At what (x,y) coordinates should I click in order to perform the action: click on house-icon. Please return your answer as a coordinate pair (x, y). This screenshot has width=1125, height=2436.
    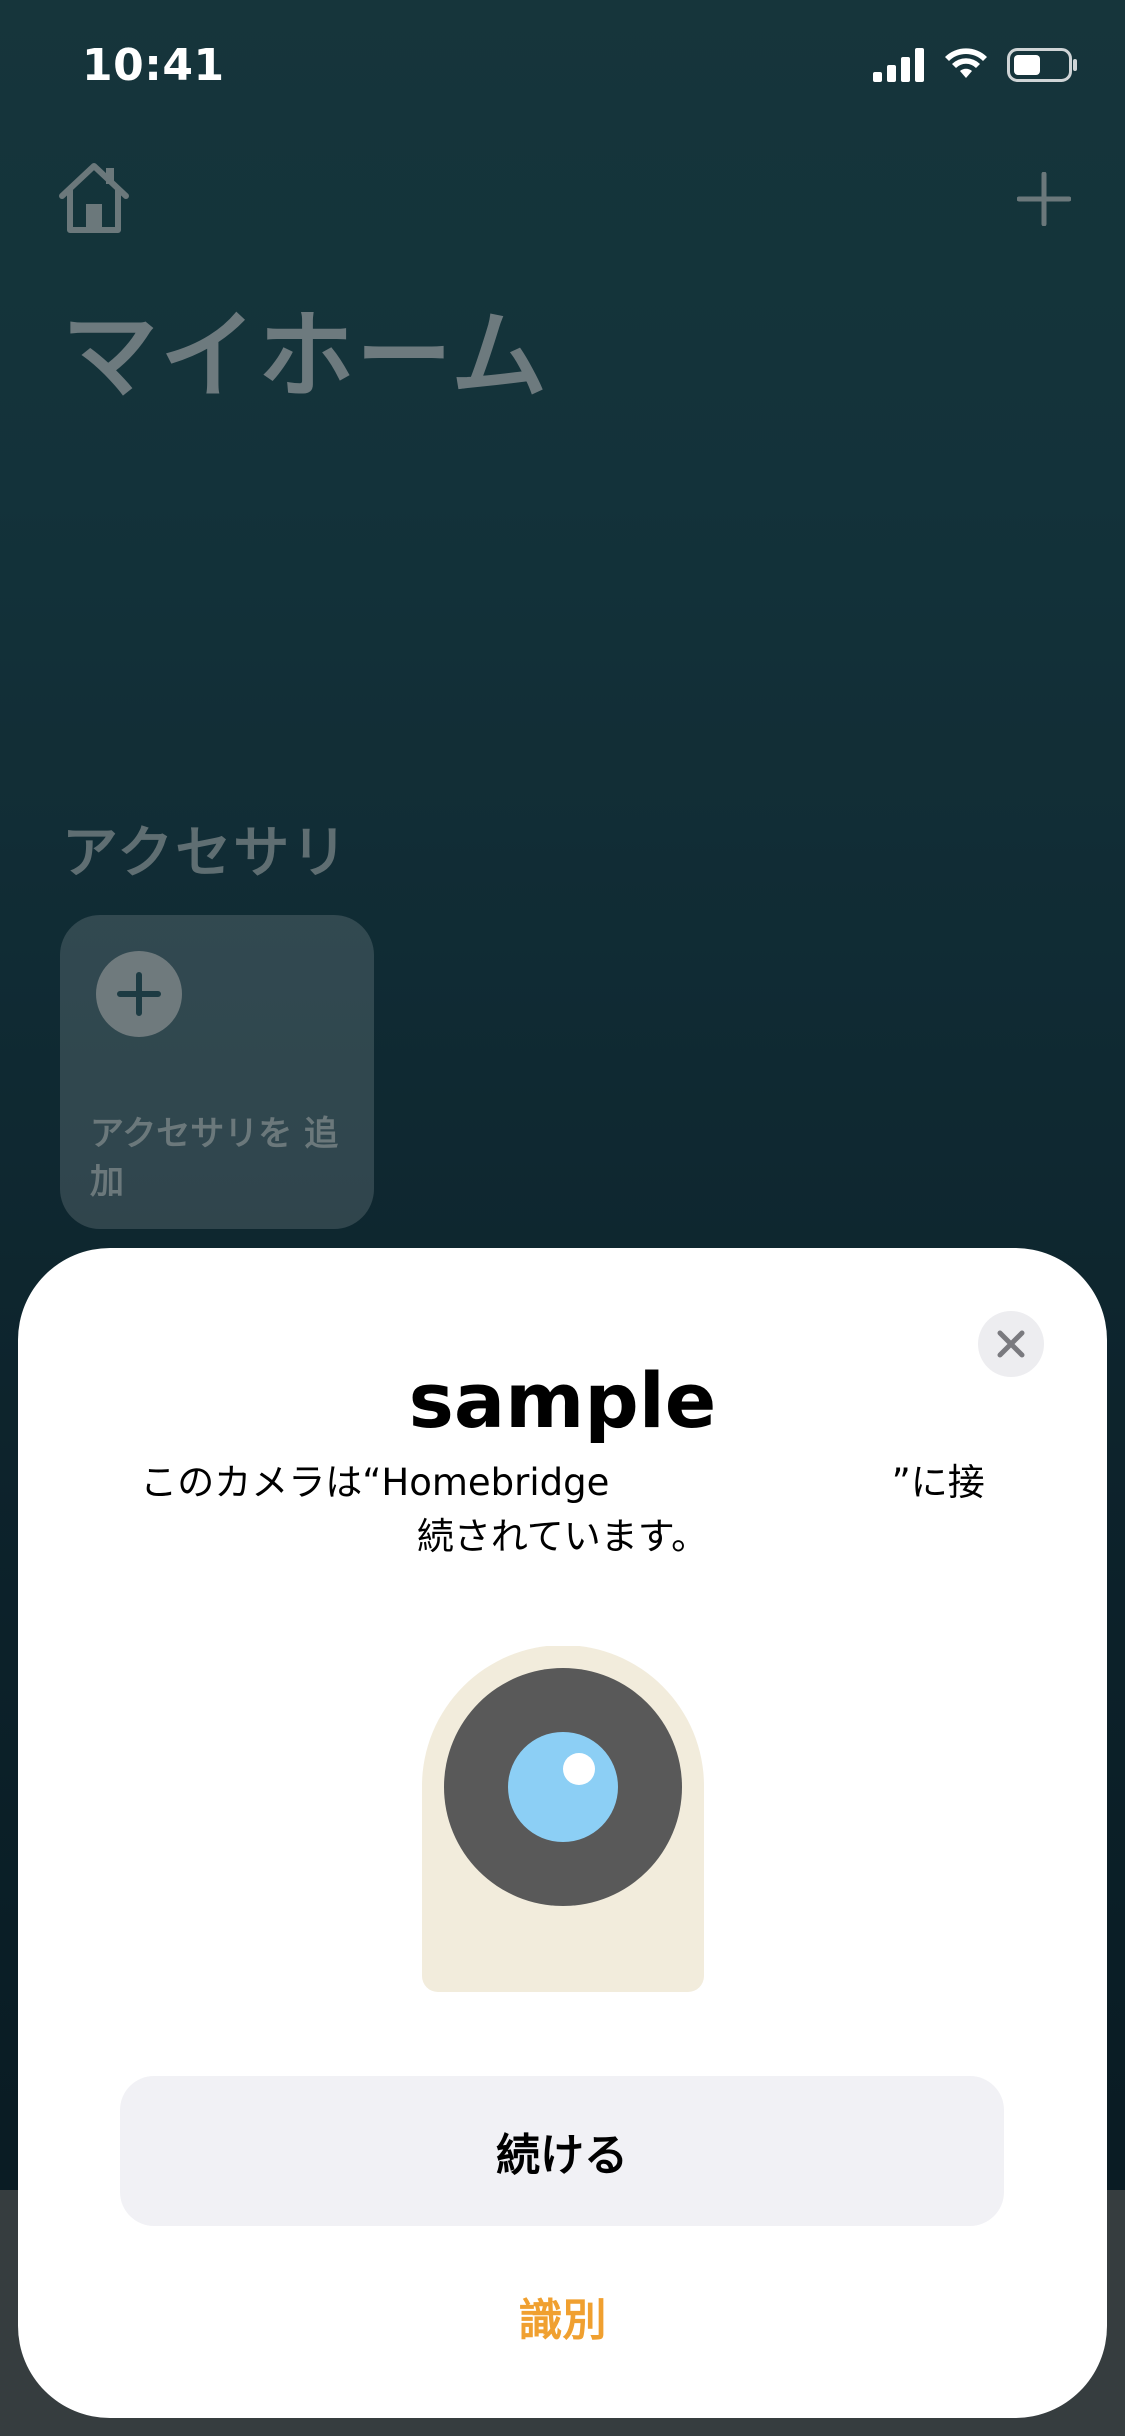
    Looking at the image, I should click on (94, 200).